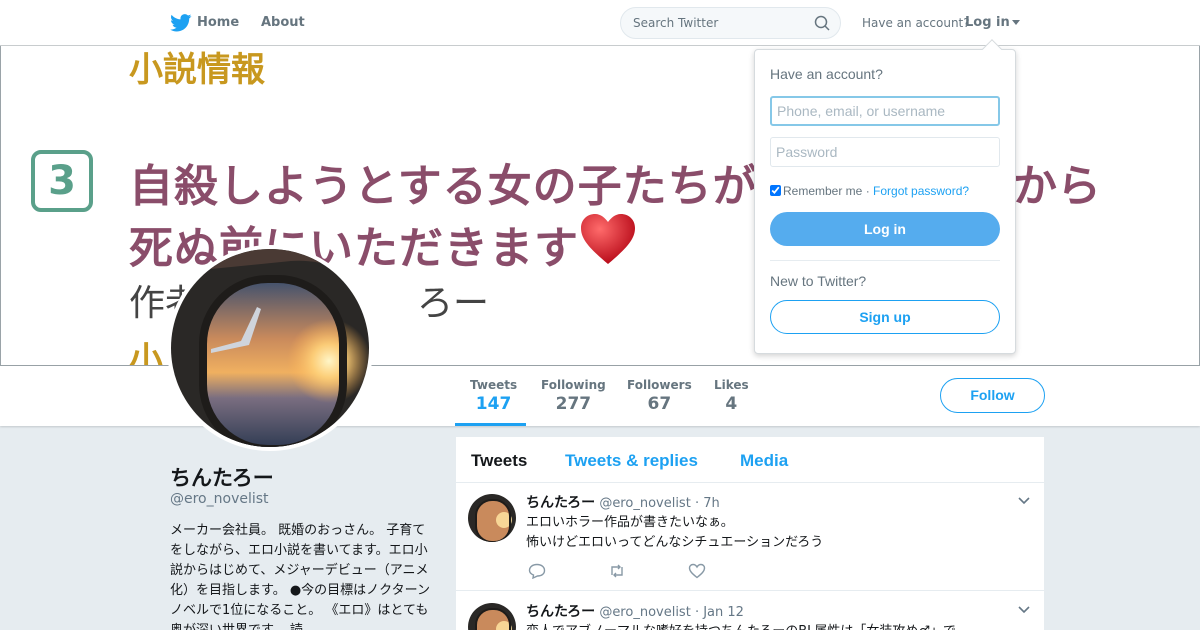 The height and width of the screenshot is (630, 1200). What do you see at coordinates (218, 22) in the screenshot?
I see `nav-home-link: Home` at bounding box center [218, 22].